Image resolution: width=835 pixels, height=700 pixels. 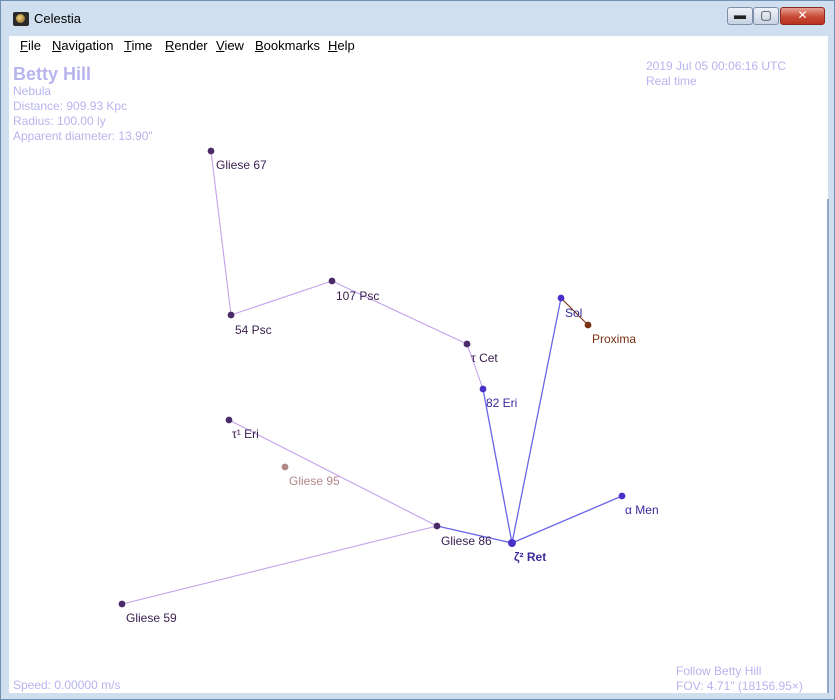 I want to click on star-label-gliese-67: Gliese 67, so click(x=241, y=165).